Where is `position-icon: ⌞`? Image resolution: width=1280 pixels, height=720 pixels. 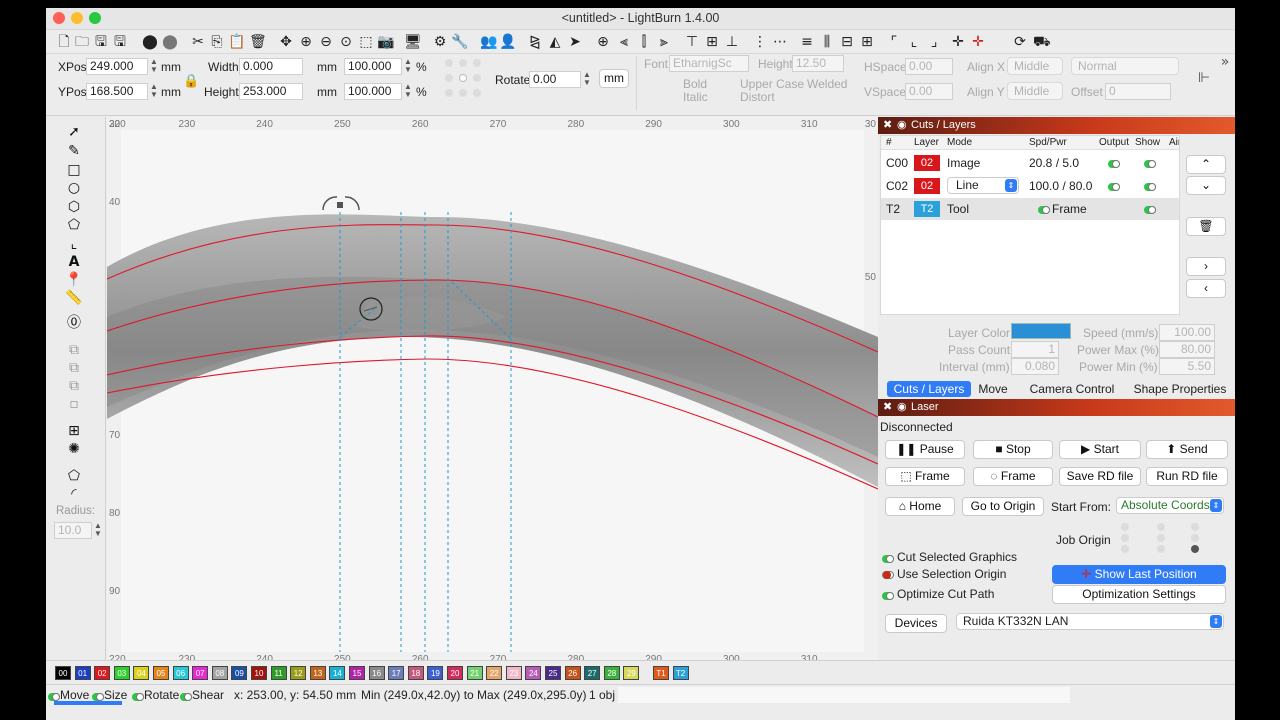
position-icon: ⌞ is located at coordinates (74, 244).